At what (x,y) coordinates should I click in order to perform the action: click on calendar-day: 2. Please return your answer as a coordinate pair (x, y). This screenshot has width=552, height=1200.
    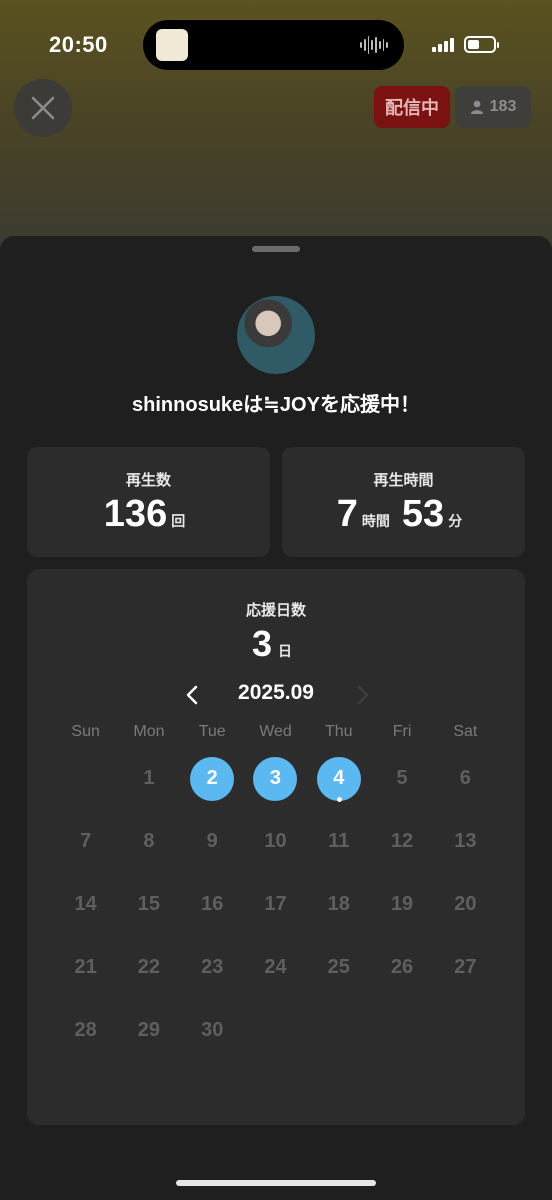
    Looking at the image, I should click on (212, 778).